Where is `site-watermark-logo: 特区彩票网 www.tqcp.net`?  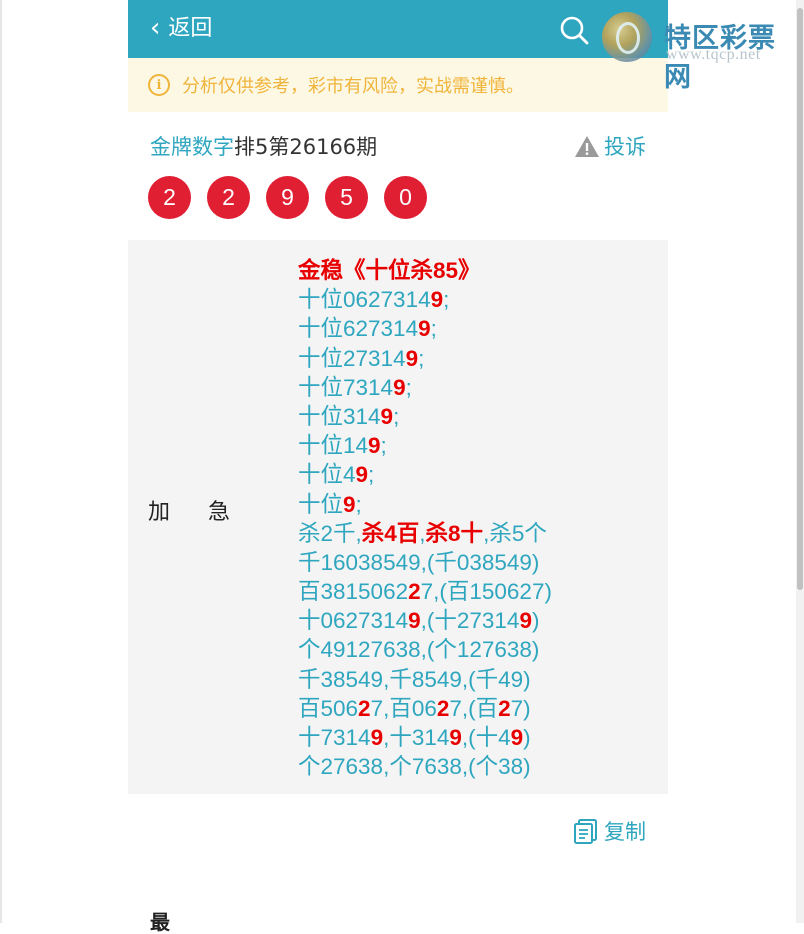
site-watermark-logo: 特区彩票网 www.tqcp.net is located at coordinates (700, 50).